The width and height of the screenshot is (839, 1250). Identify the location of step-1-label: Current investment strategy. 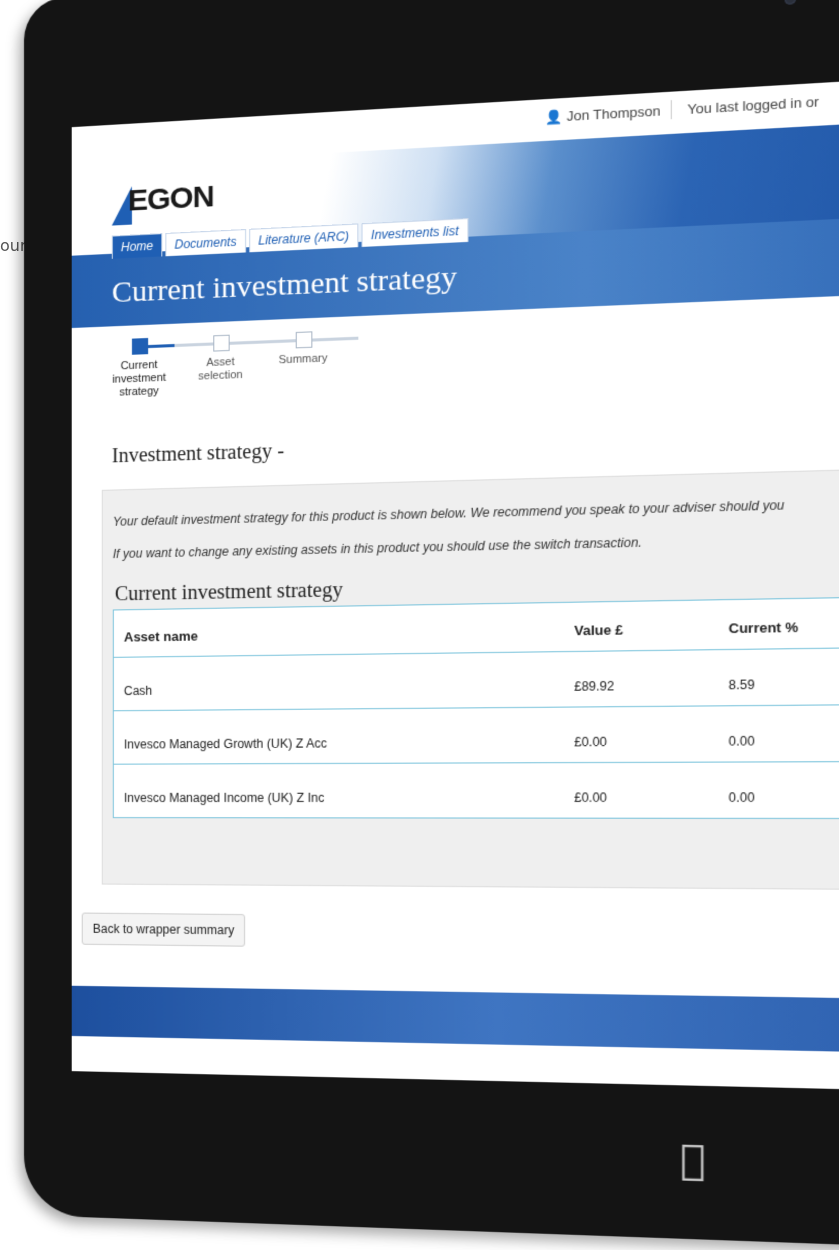
(139, 378).